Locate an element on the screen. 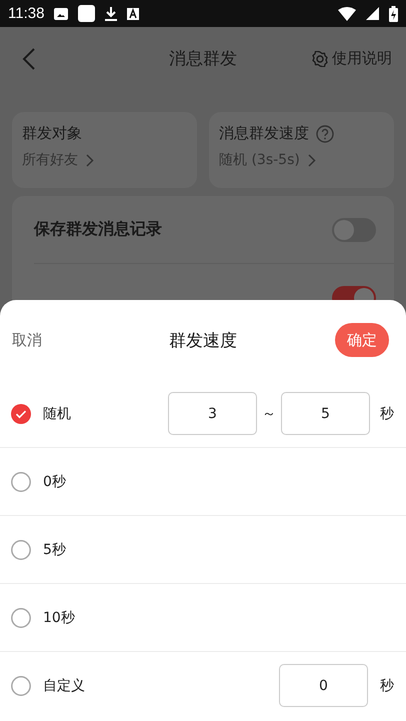 The width and height of the screenshot is (406, 721). gear-icon is located at coordinates (320, 58).